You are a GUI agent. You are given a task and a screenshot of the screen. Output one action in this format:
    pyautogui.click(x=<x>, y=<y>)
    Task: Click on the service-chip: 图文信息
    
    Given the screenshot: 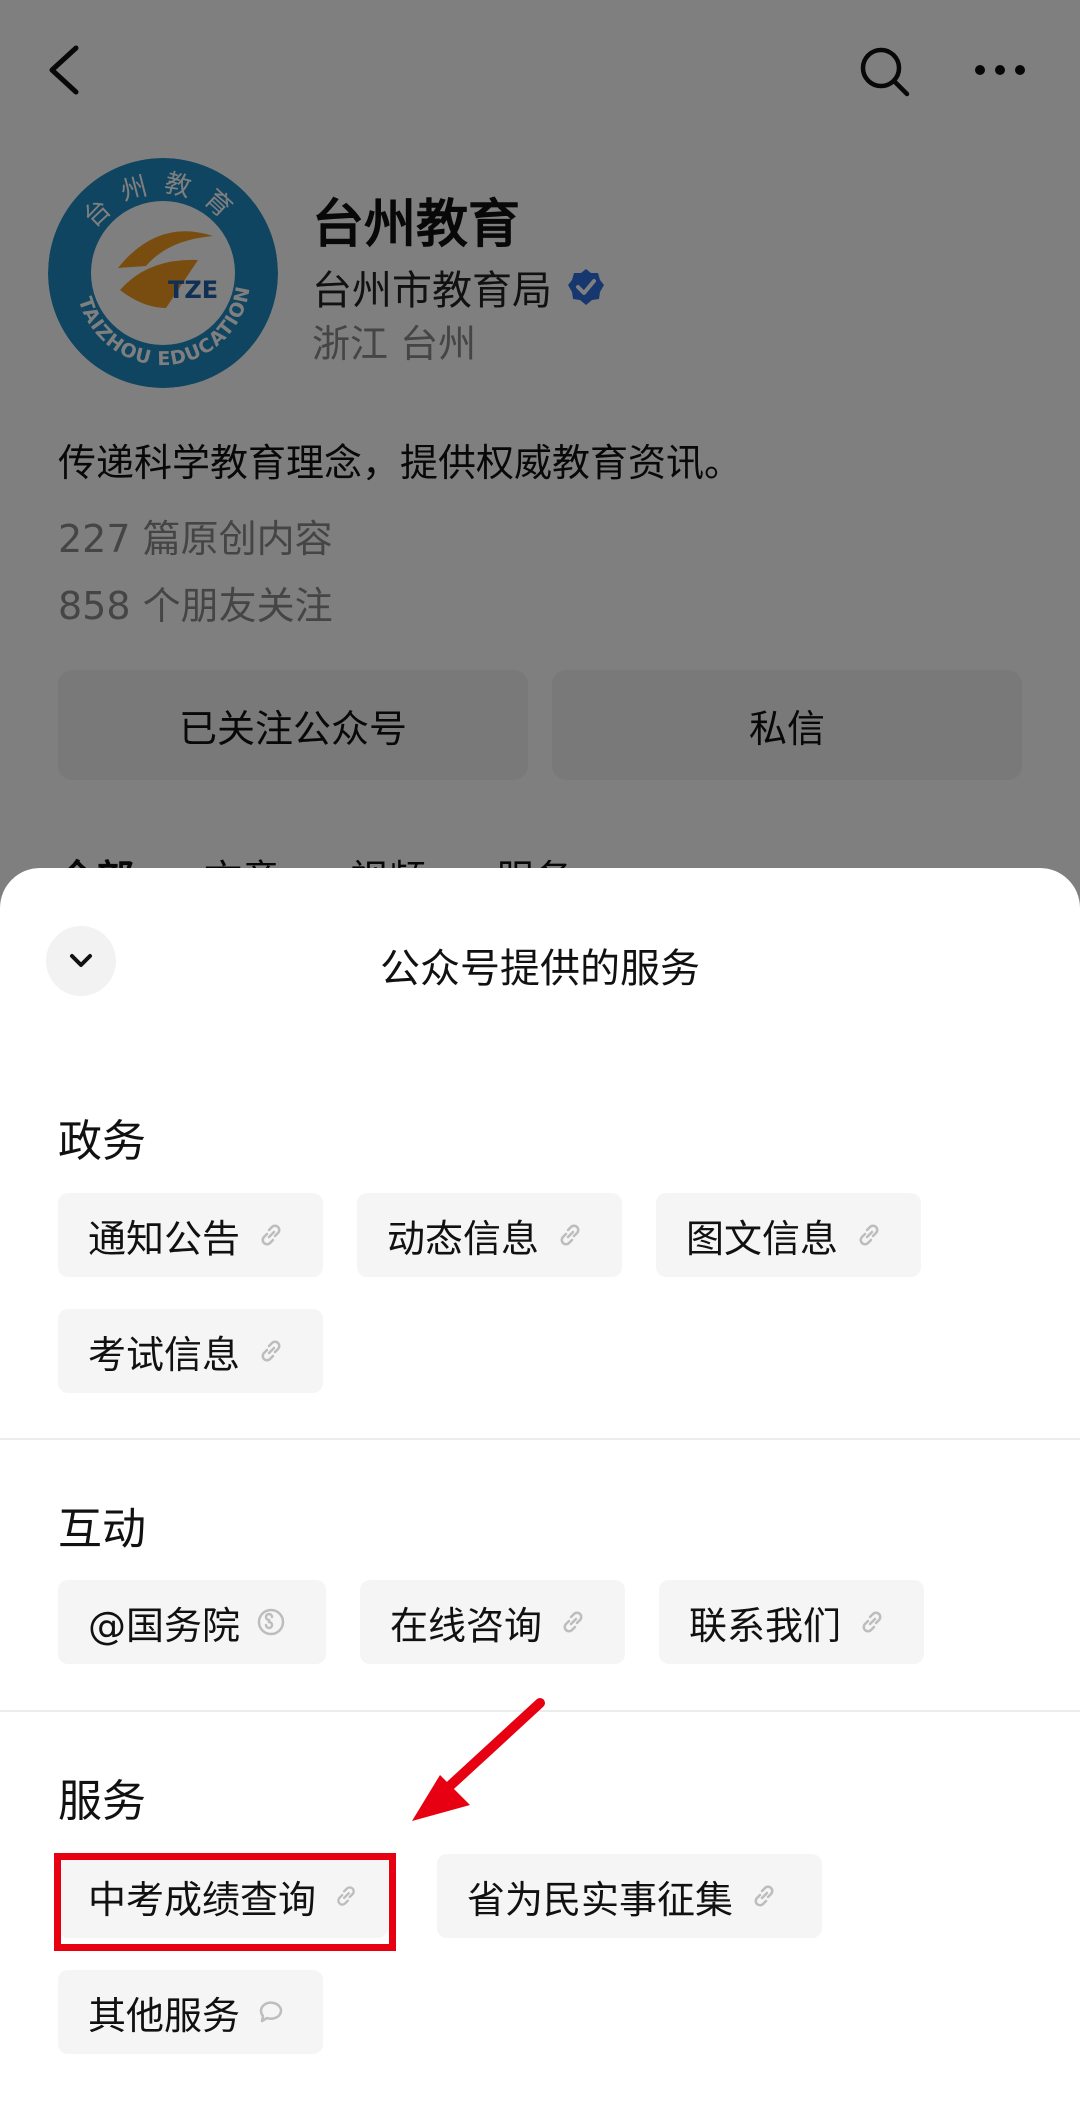 What is the action you would take?
    pyautogui.click(x=788, y=1235)
    